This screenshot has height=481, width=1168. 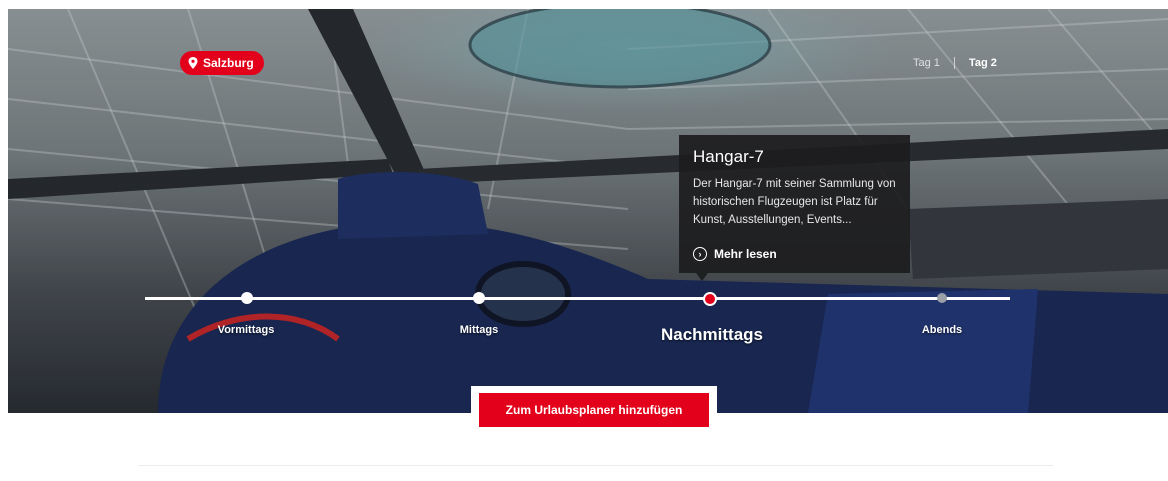 I want to click on timeline-dot-mittags, so click(x=479, y=298).